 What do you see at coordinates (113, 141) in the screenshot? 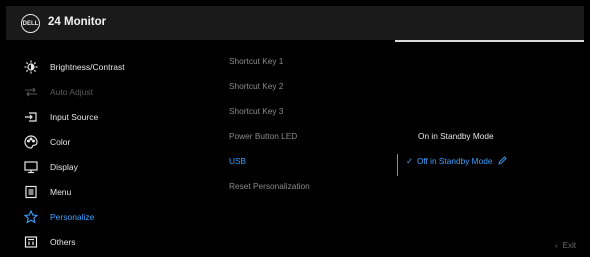
I see `menu-item-color: Color` at bounding box center [113, 141].